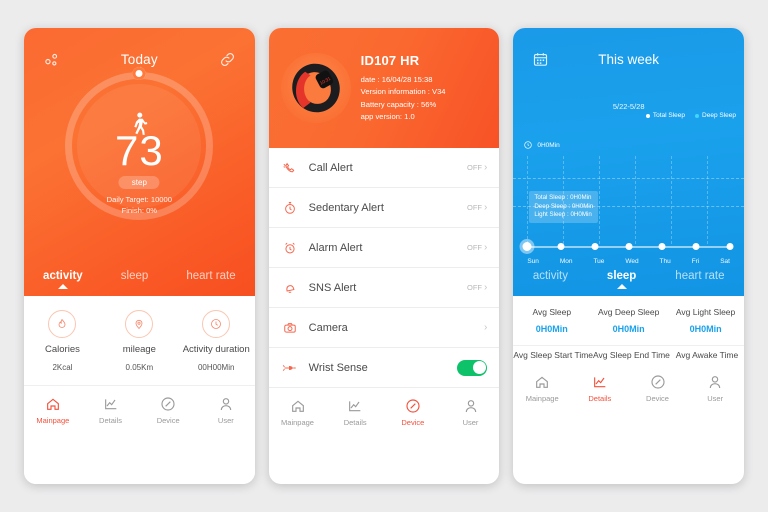  I want to click on x-label: Sun, so click(533, 261).